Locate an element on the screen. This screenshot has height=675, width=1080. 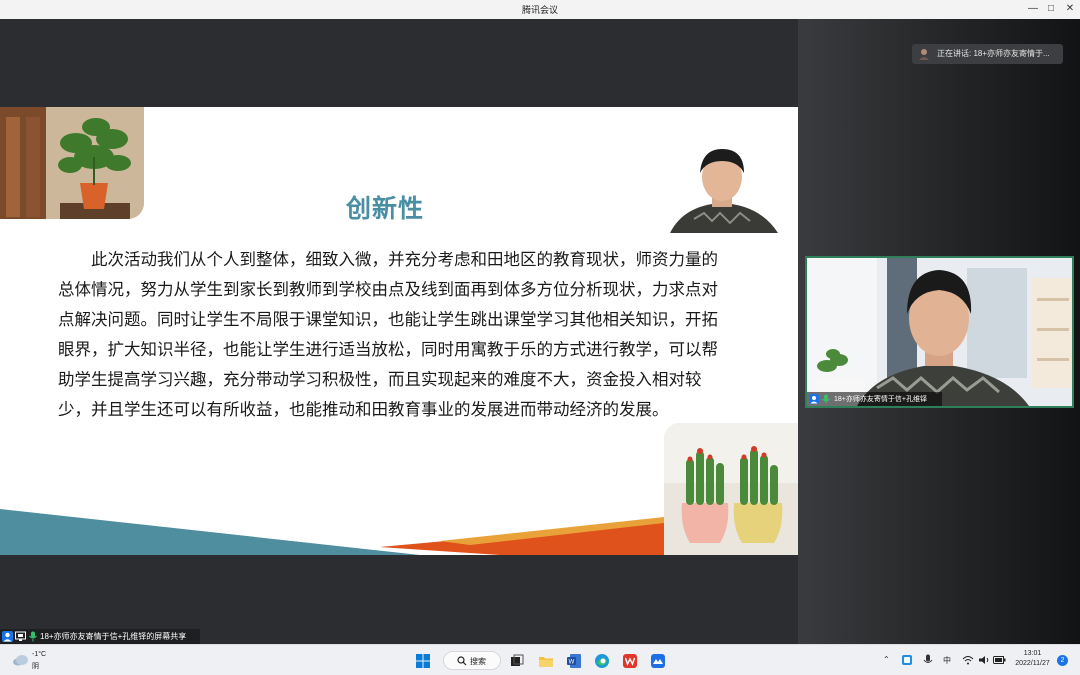
task-view-icon is located at coordinates (517, 661).